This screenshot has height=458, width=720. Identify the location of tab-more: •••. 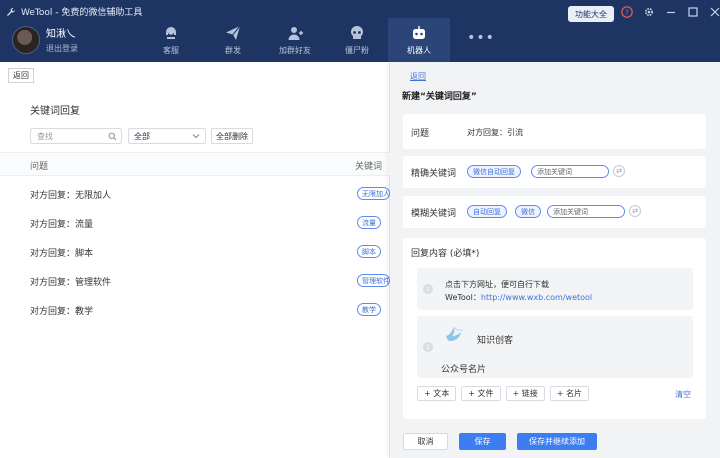
(481, 40).